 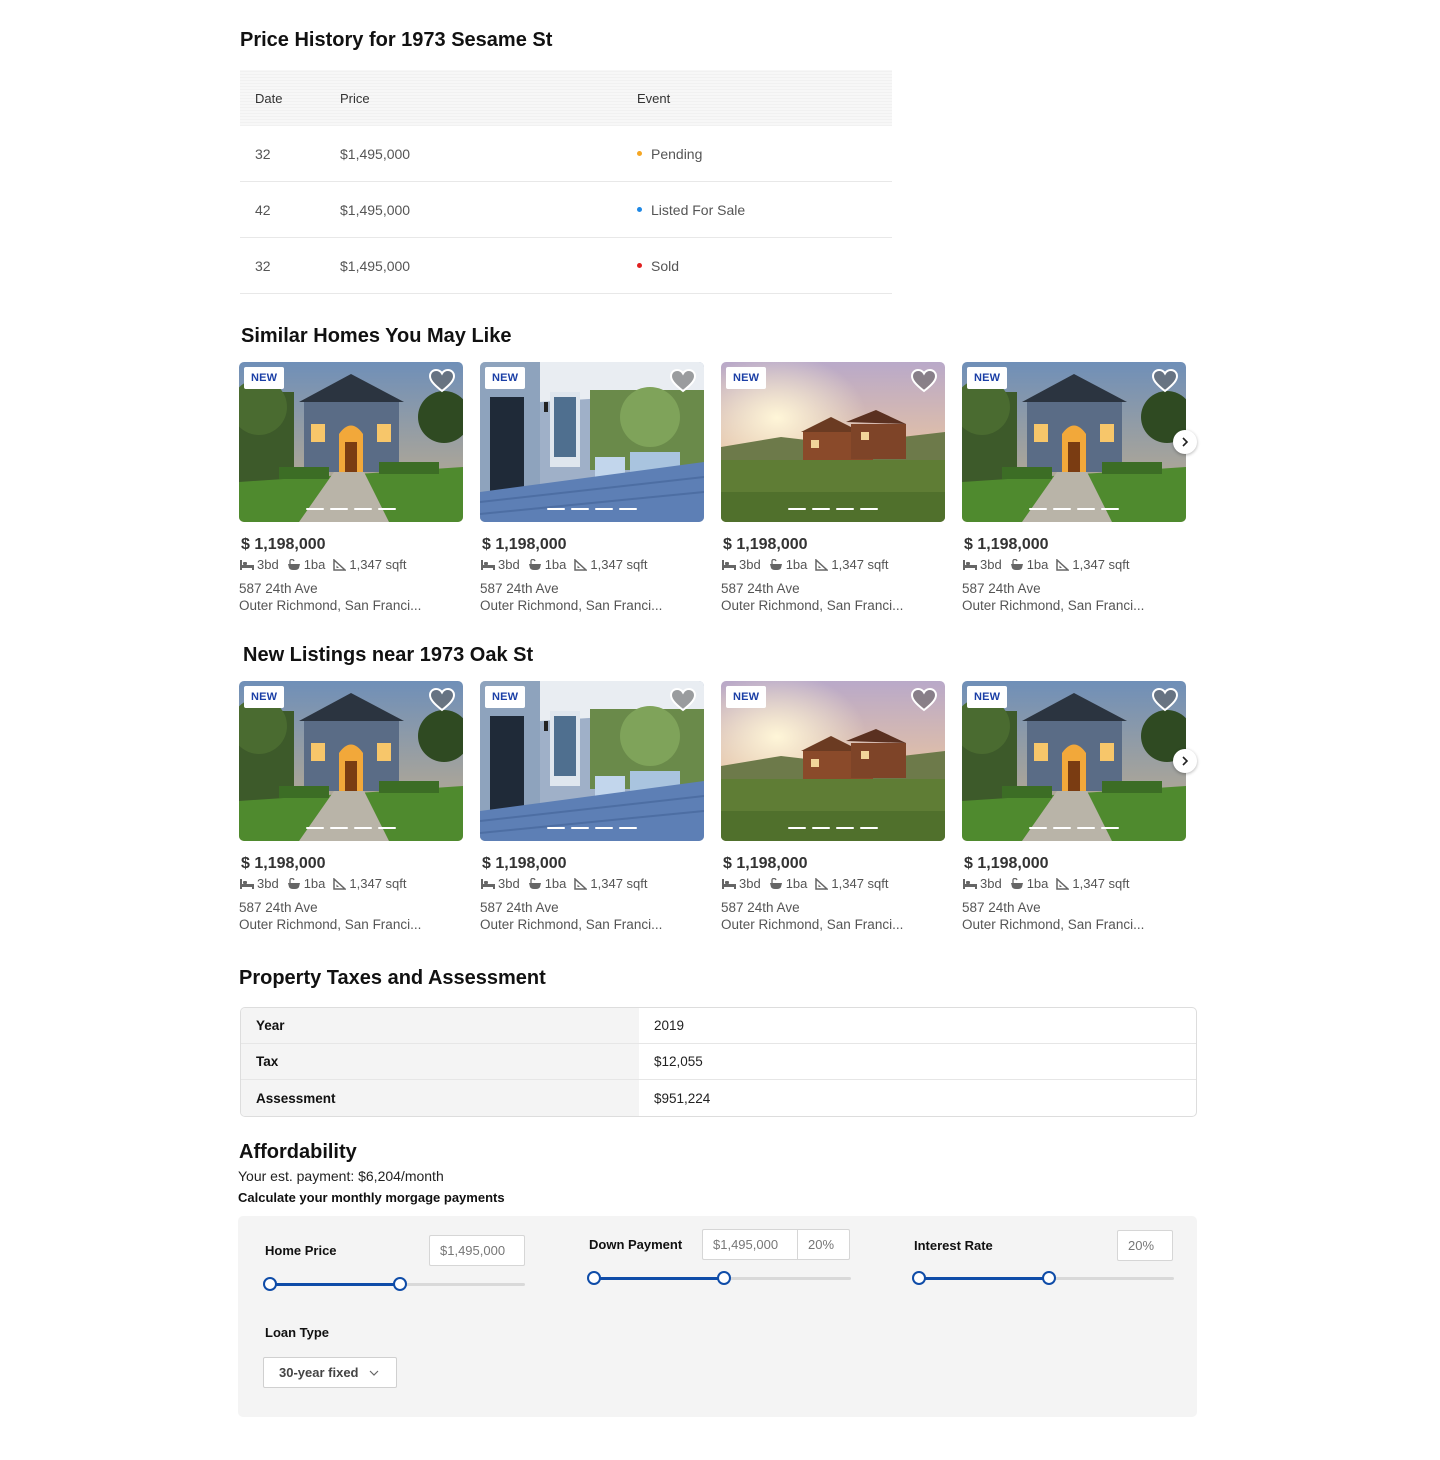 What do you see at coordinates (1145, 1245) in the screenshot?
I see `interest-rate-input: 20%` at bounding box center [1145, 1245].